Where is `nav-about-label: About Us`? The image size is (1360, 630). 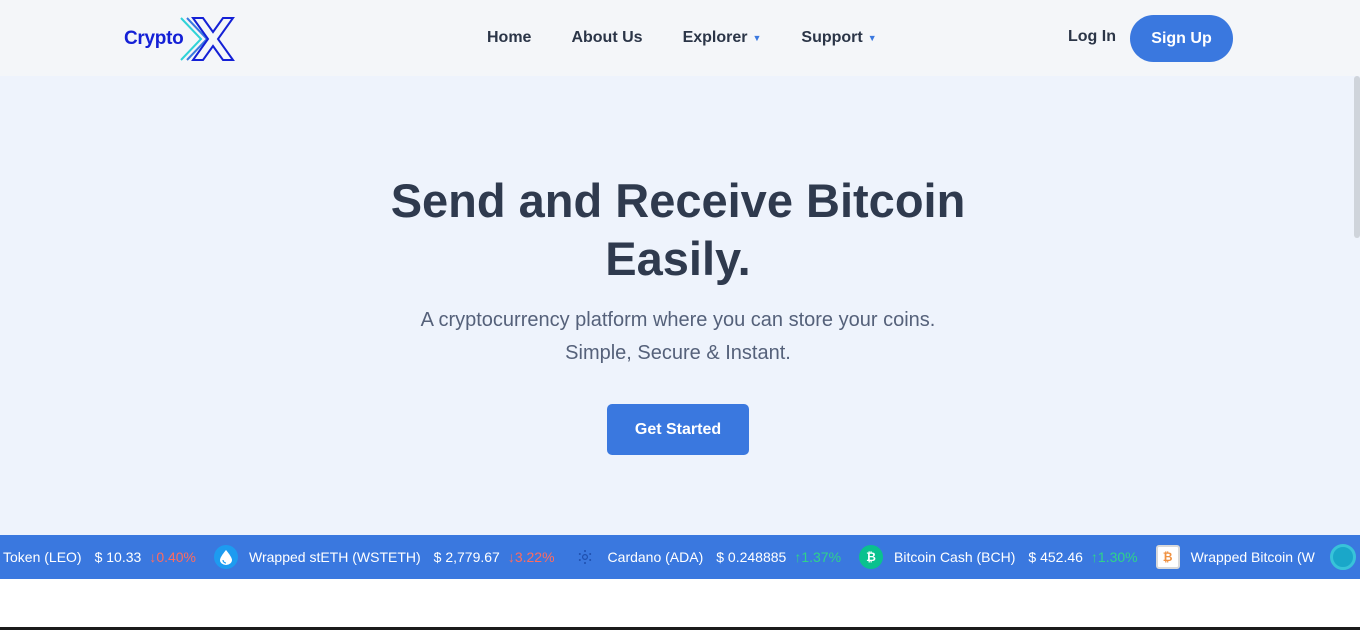
nav-about-label: About Us is located at coordinates (607, 37).